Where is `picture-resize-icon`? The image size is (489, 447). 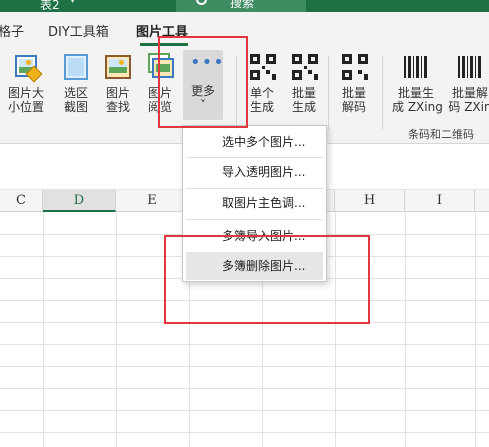 picture-resize-icon is located at coordinates (27, 67).